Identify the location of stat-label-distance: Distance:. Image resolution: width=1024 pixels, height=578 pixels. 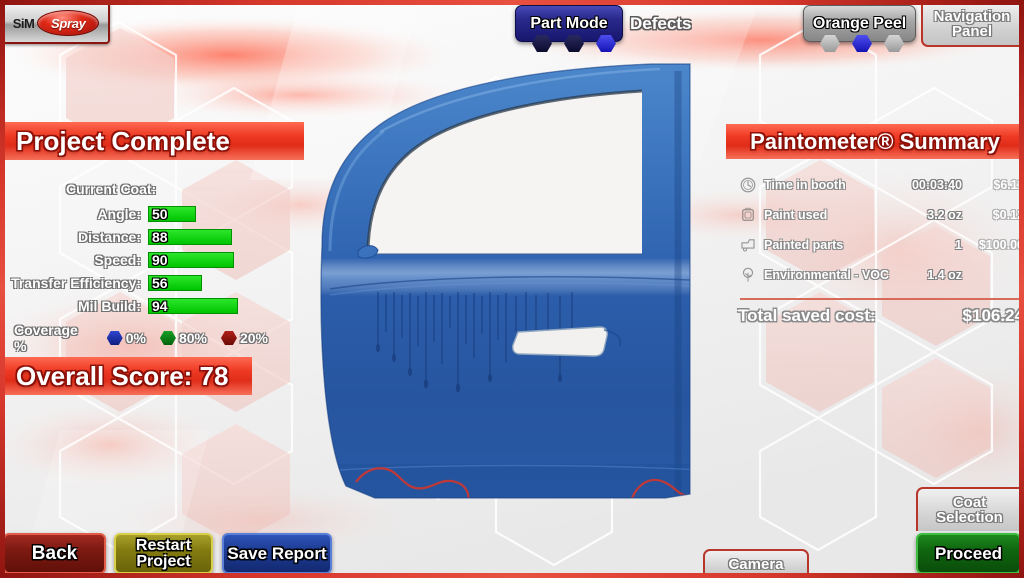
(109, 236).